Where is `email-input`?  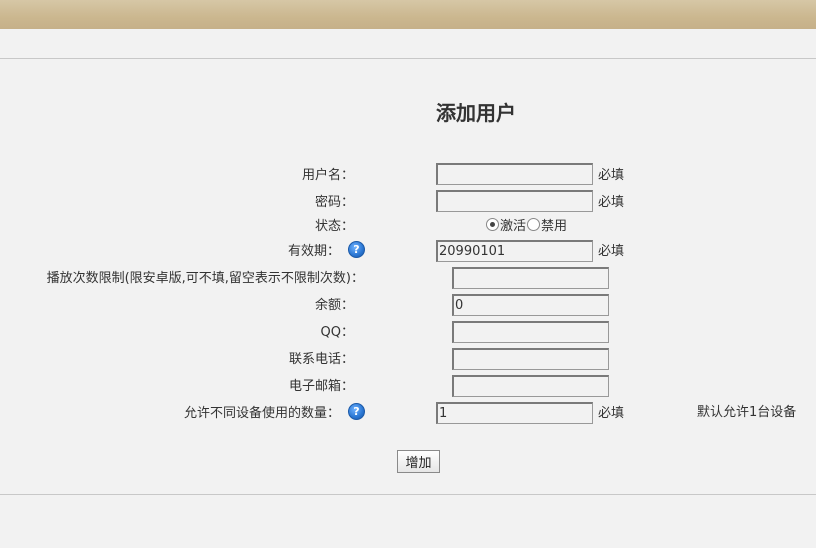
email-input is located at coordinates (530, 386).